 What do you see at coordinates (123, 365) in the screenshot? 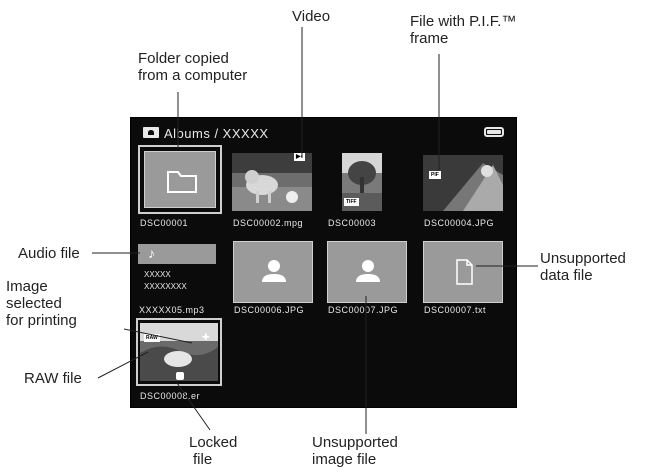
I see `leader-raw` at bounding box center [123, 365].